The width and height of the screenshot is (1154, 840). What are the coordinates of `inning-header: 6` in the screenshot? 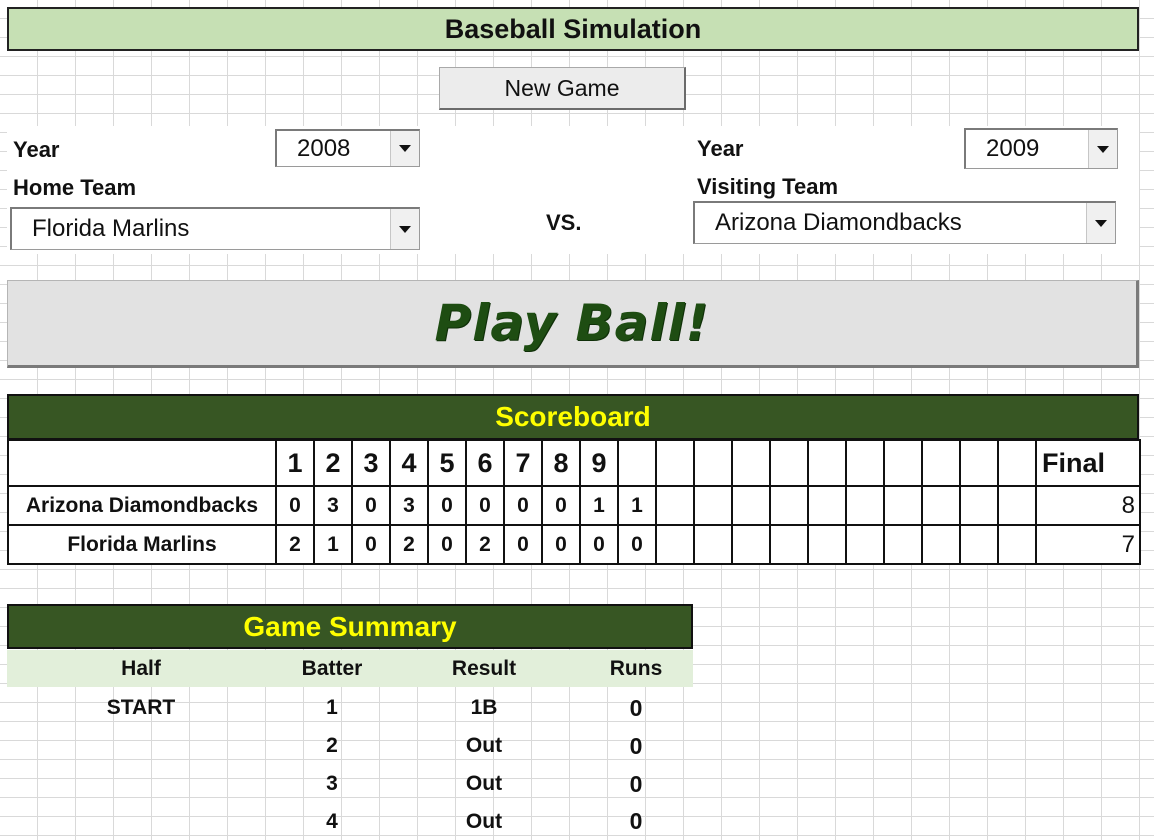 It's located at (485, 463).